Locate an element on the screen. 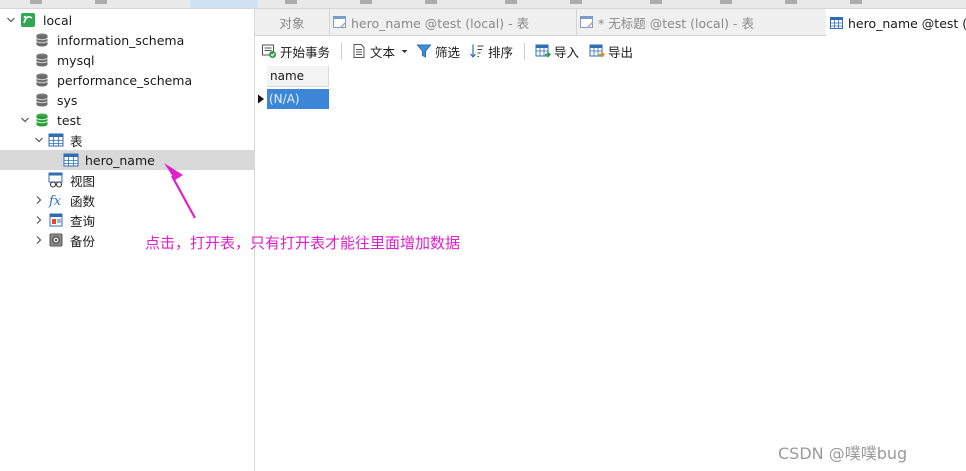 This screenshot has height=471, width=966. tree-group-views: 视图 is located at coordinates (127, 180).